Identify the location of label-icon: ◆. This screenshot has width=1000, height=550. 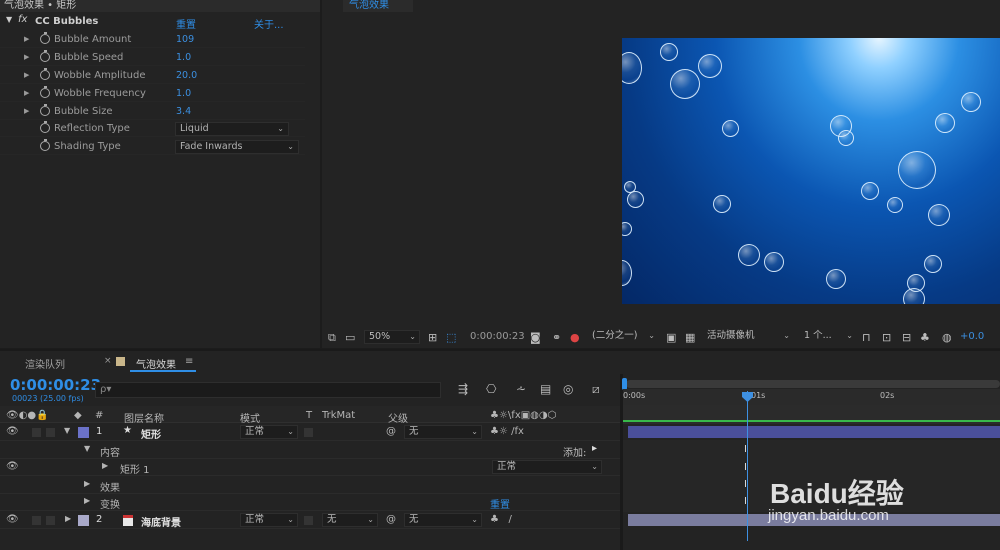
(78, 415).